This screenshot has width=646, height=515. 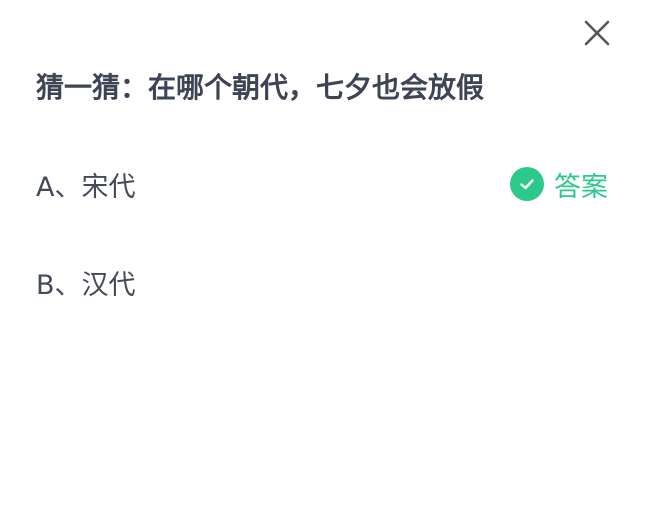 I want to click on option-a: A、宋代 答案, so click(x=326, y=184).